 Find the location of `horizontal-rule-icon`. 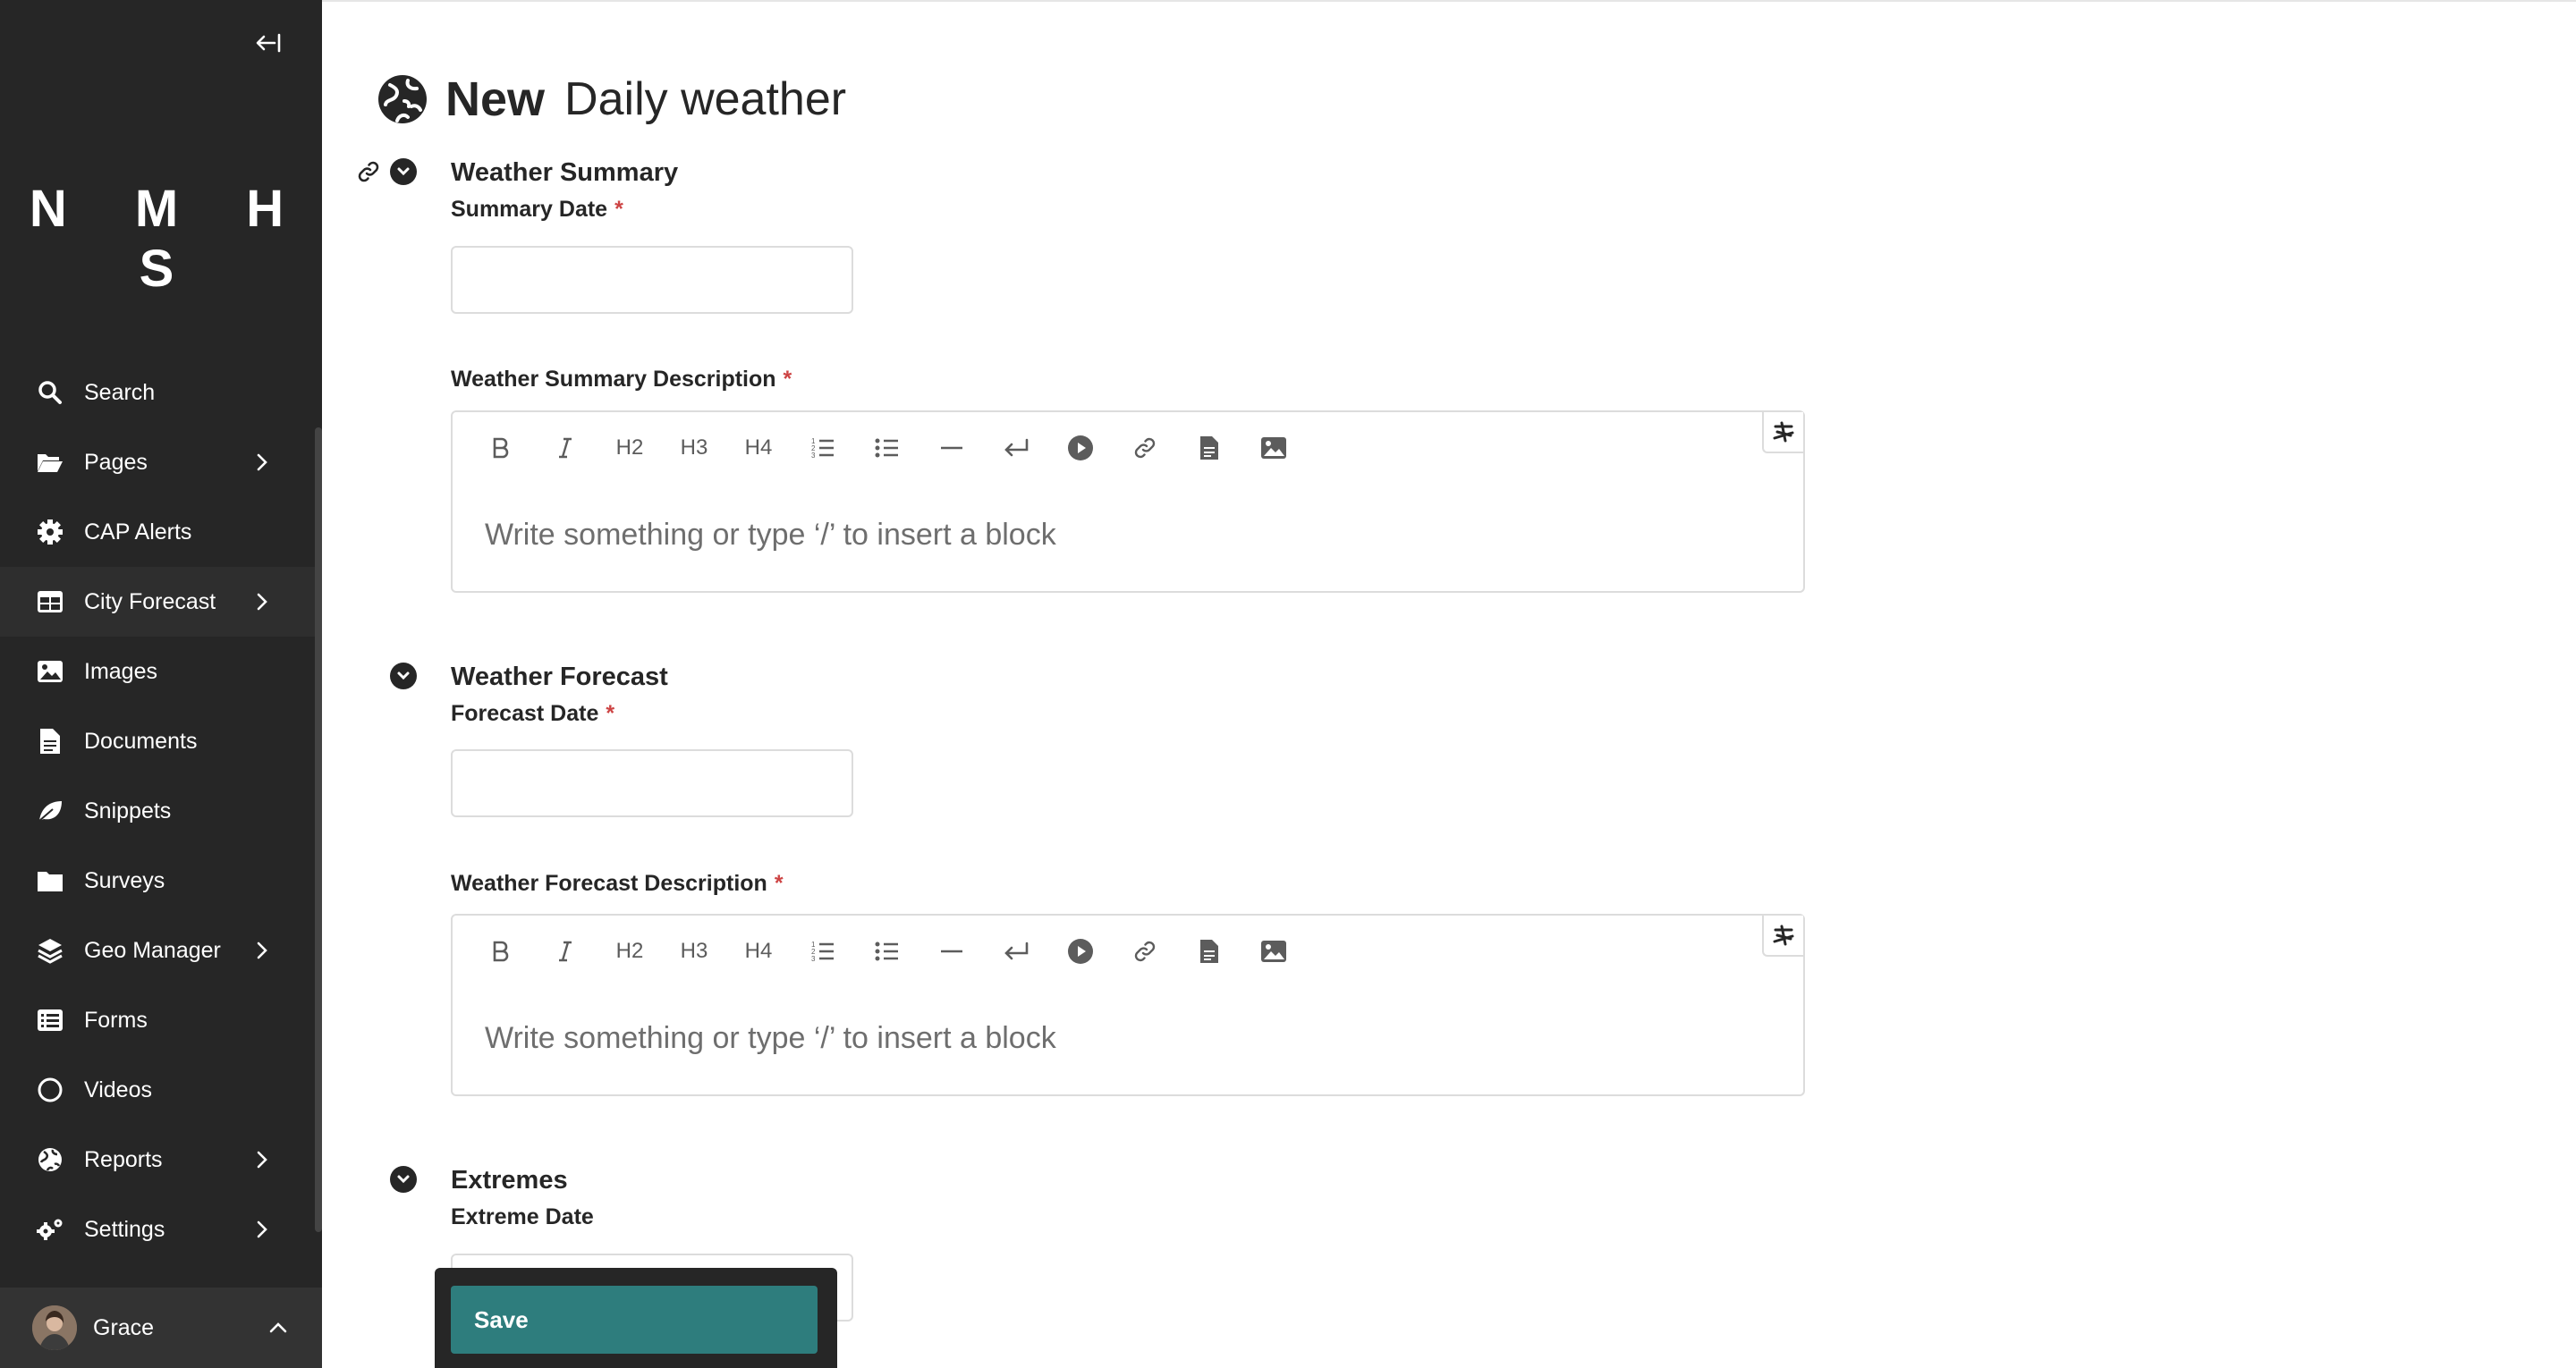

horizontal-rule-icon is located at coordinates (951, 448).